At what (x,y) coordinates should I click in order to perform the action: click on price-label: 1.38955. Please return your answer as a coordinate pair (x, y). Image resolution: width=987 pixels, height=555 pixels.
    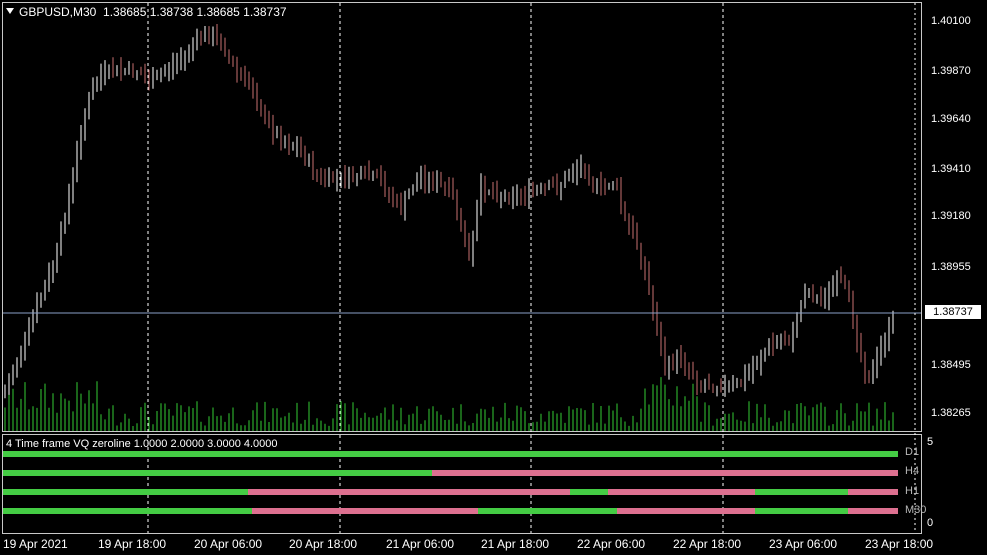
    Looking at the image, I should click on (951, 267).